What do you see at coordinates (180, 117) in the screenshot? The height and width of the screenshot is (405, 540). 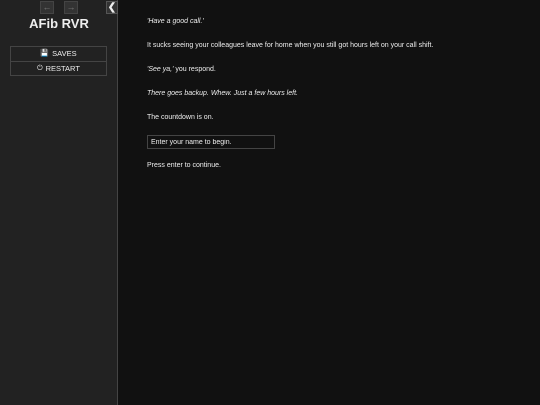 I see `passage-line-countdown: The countdown is on.` at bounding box center [180, 117].